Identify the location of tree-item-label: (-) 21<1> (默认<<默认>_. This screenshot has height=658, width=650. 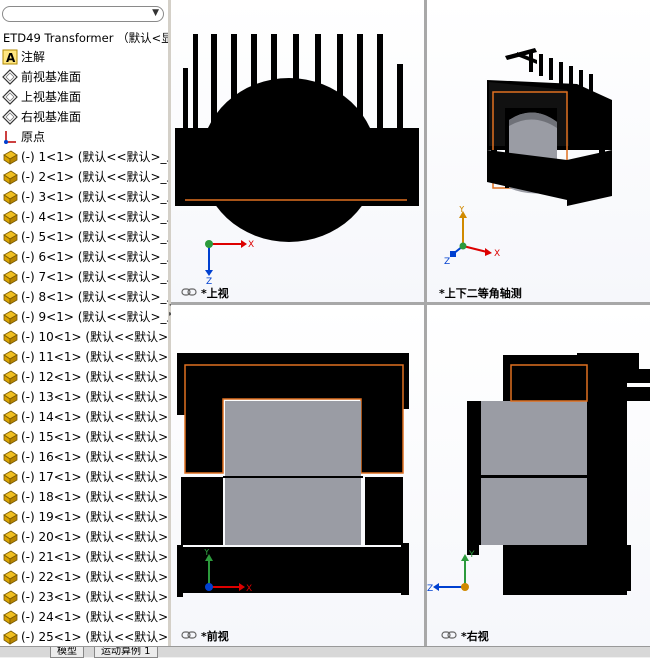
(95, 557).